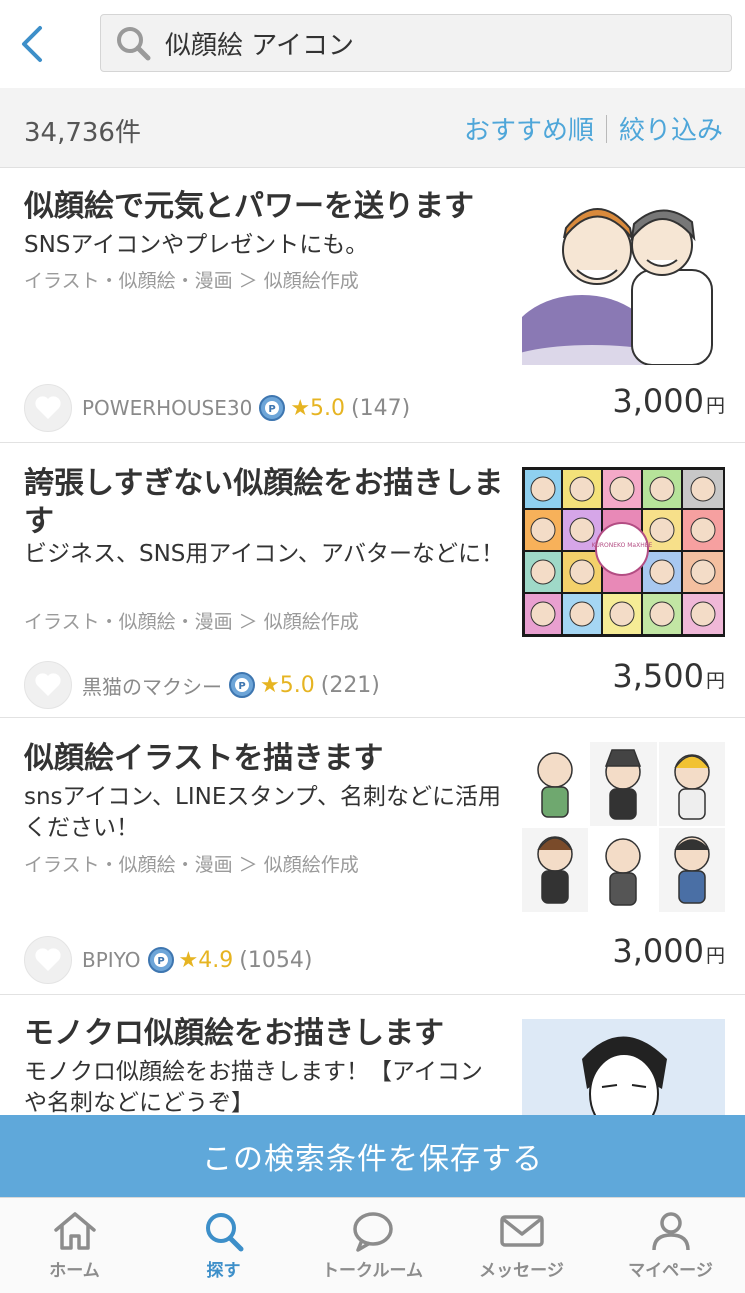 This screenshot has height=1293, width=745. What do you see at coordinates (372, 1232) in the screenshot?
I see `chat-bubble-icon` at bounding box center [372, 1232].